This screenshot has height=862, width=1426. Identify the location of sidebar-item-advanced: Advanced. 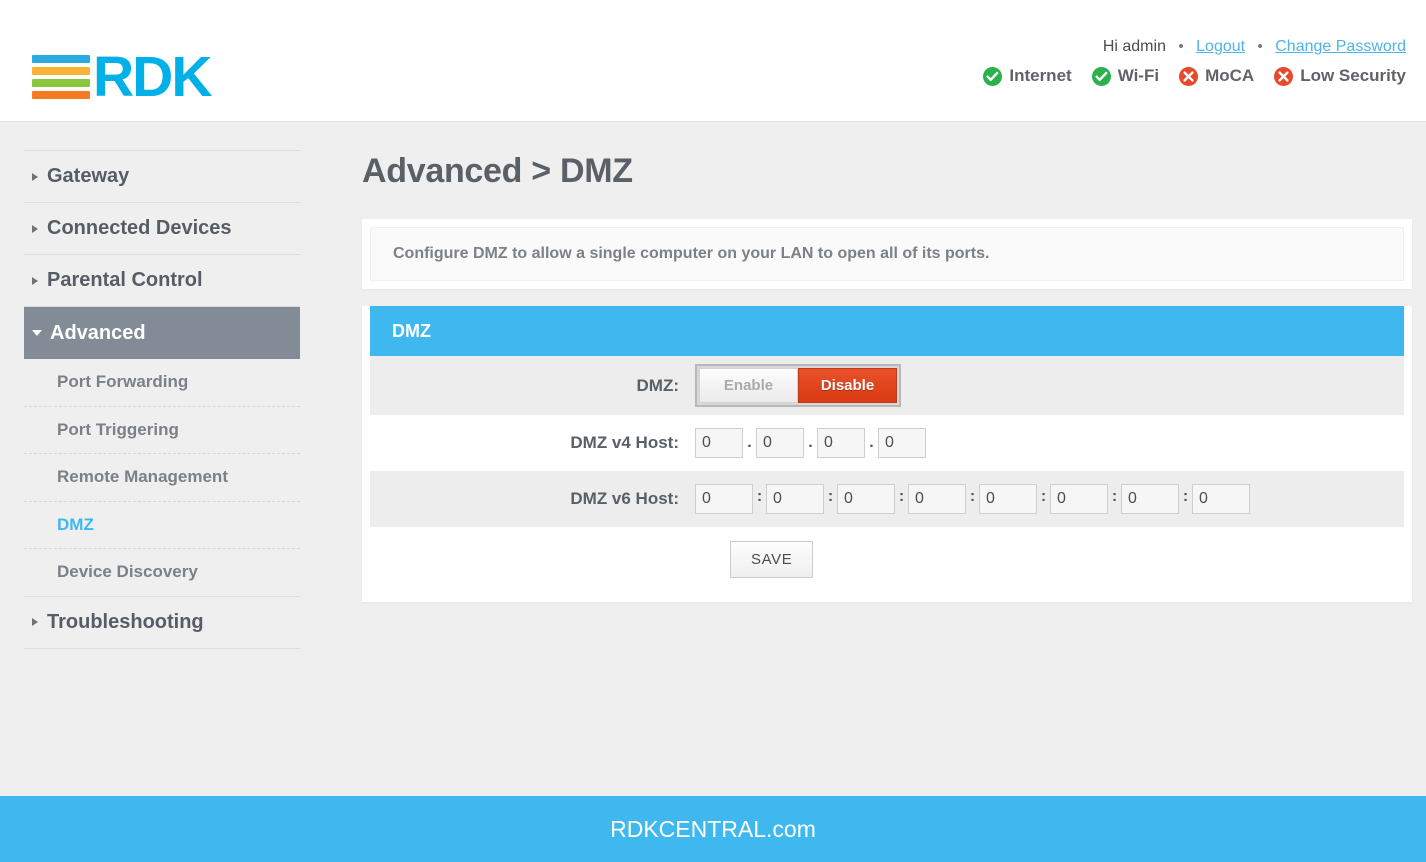
(162, 333).